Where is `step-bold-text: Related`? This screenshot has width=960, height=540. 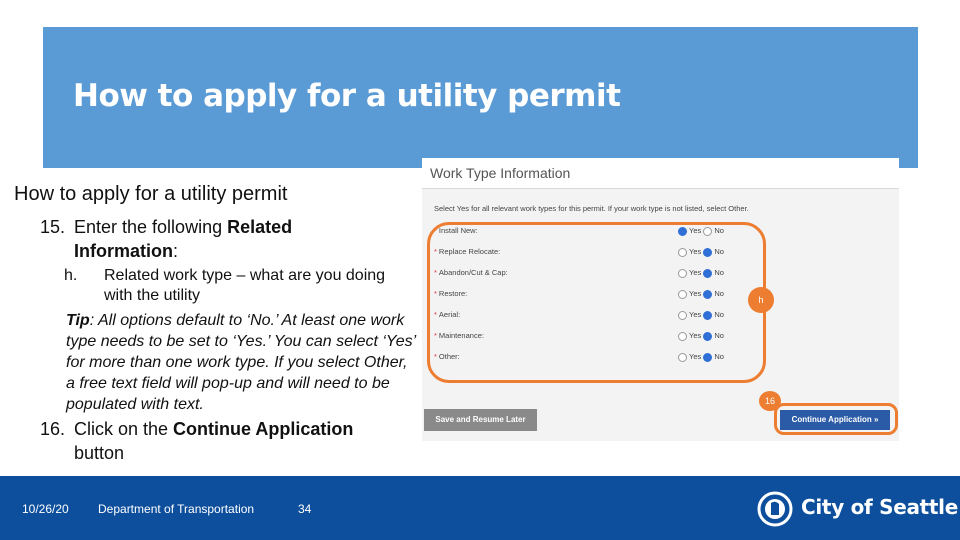 step-bold-text: Related is located at coordinates (260, 227).